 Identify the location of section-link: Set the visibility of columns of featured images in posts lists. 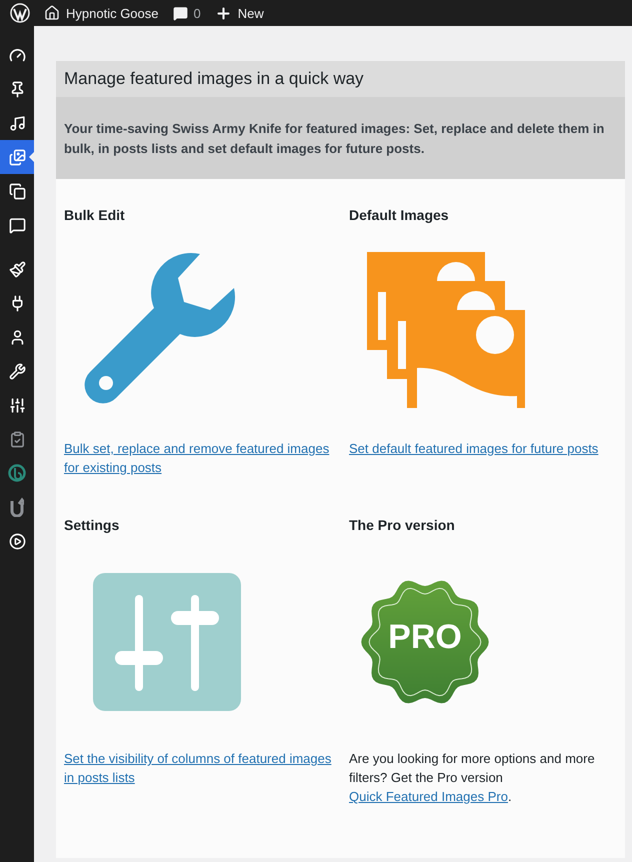
(202, 768).